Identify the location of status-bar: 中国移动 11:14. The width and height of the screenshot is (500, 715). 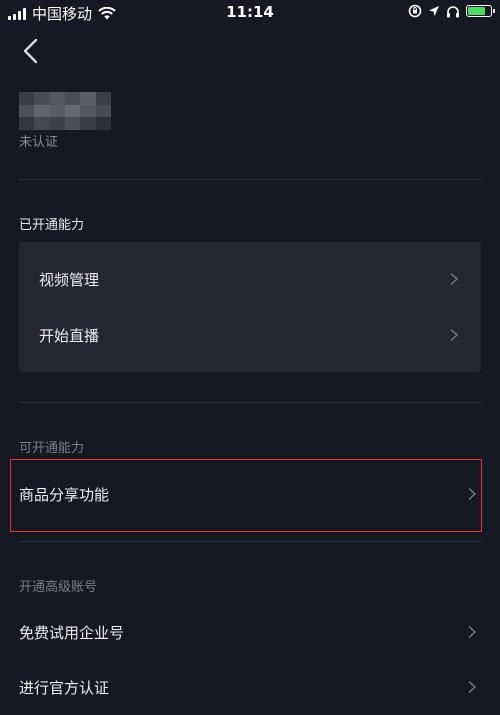
(250, 12).